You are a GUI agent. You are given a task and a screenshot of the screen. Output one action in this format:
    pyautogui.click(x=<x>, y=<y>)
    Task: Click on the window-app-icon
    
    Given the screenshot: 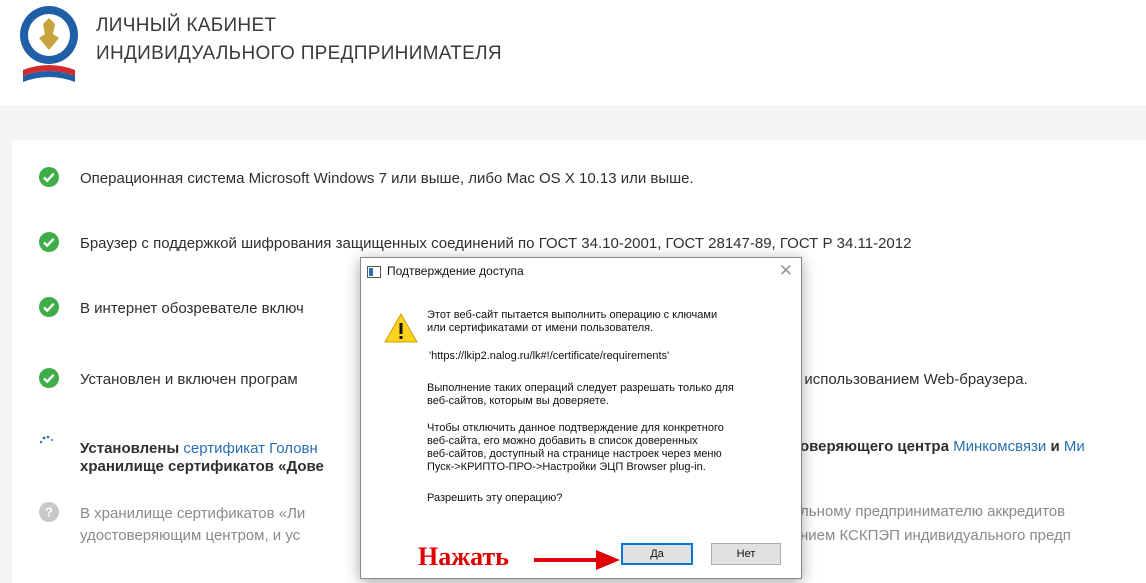 What is the action you would take?
    pyautogui.click(x=374, y=272)
    